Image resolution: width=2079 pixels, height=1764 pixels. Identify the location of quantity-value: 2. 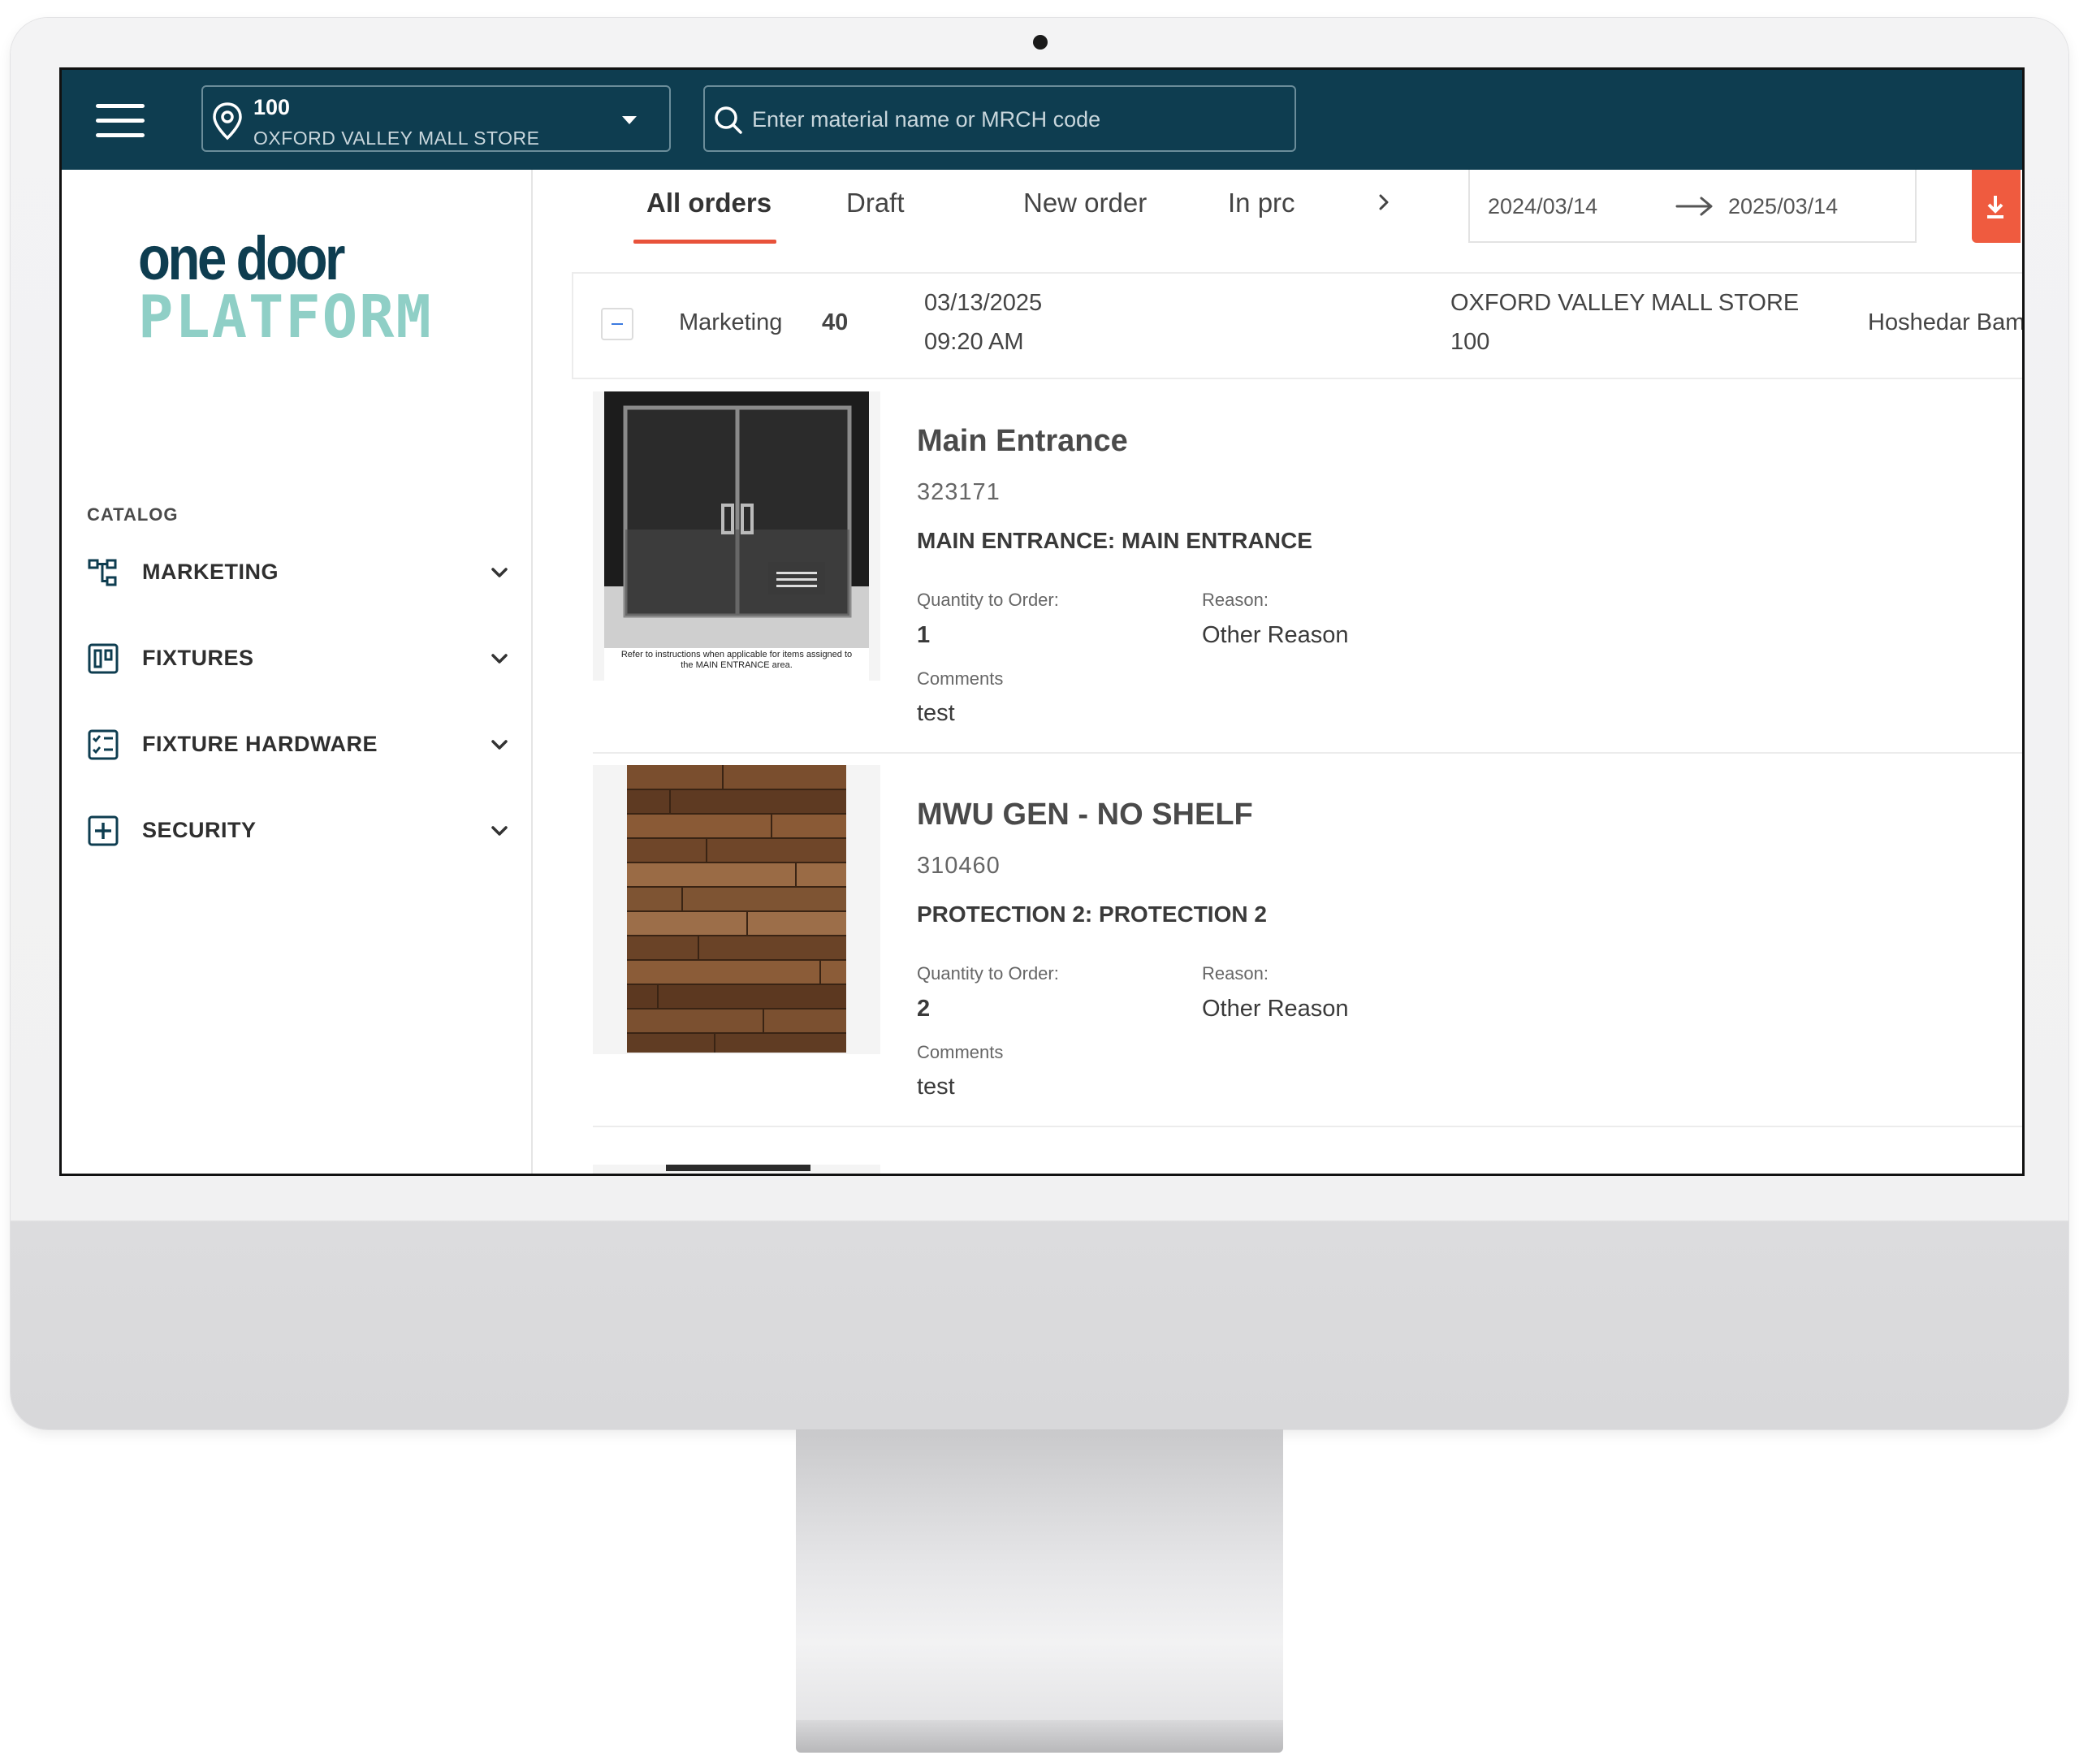
(924, 1009).